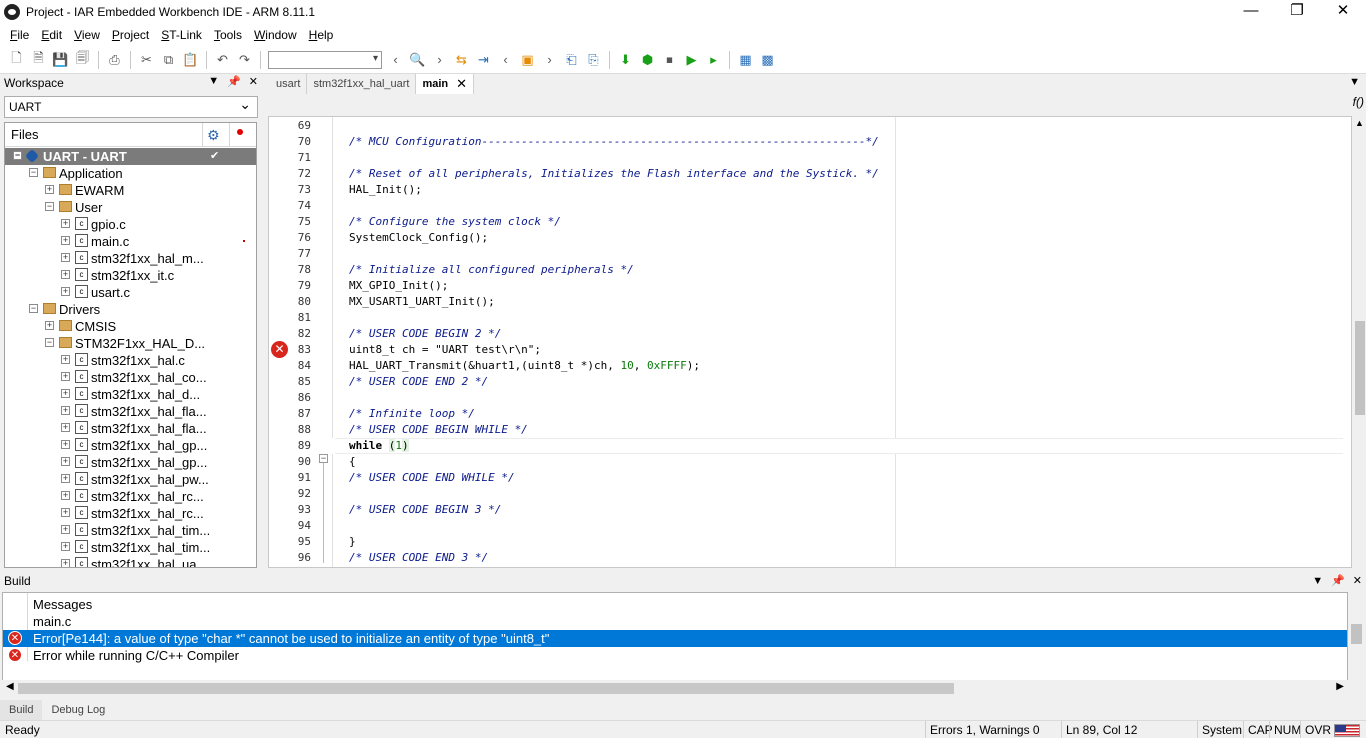 This screenshot has height=738, width=1366. I want to click on code-line: 93 /* USER CODE BEGIN 3 */, so click(810, 510).